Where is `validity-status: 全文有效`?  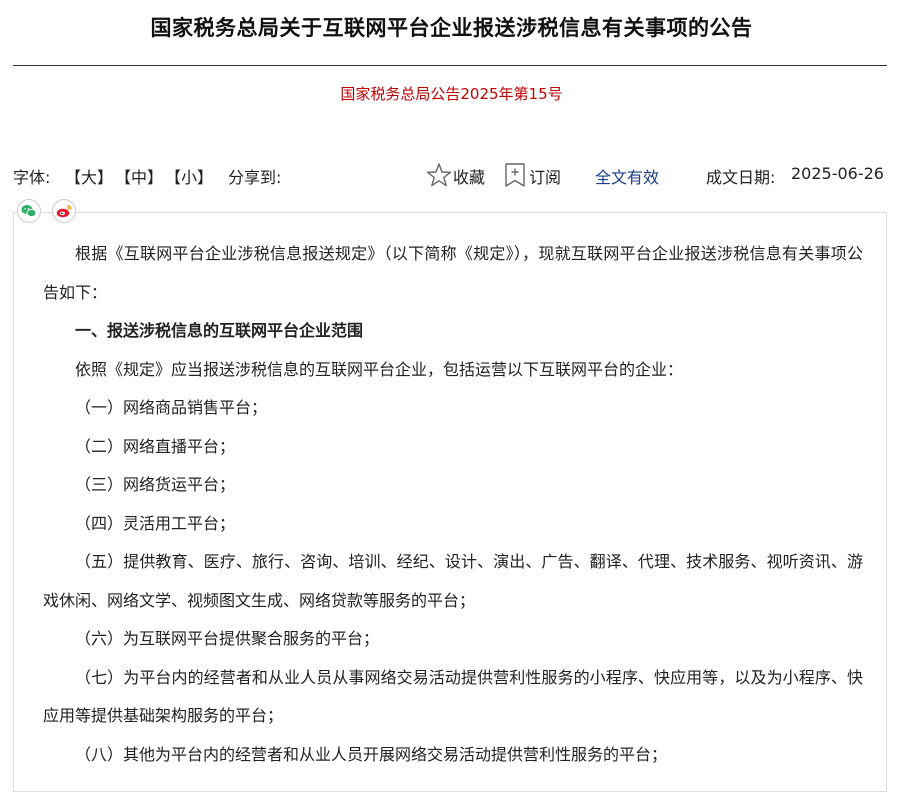
validity-status: 全文有效 is located at coordinates (627, 177).